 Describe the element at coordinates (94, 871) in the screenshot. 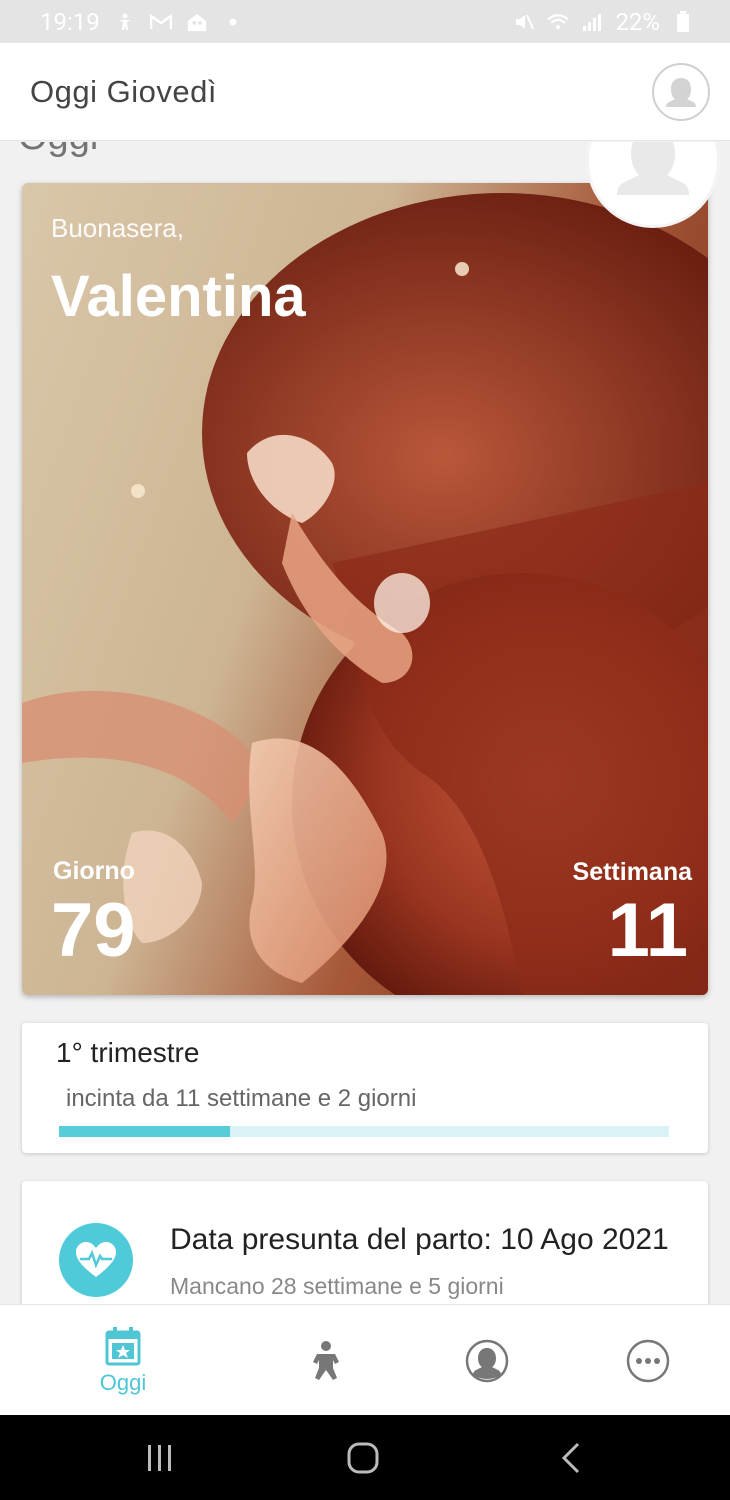

I see `day-label: Giorno` at that location.